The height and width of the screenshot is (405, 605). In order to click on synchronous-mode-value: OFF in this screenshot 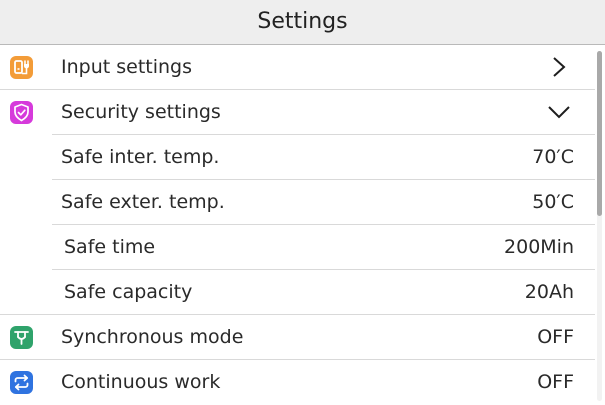, I will do `click(555, 337)`.